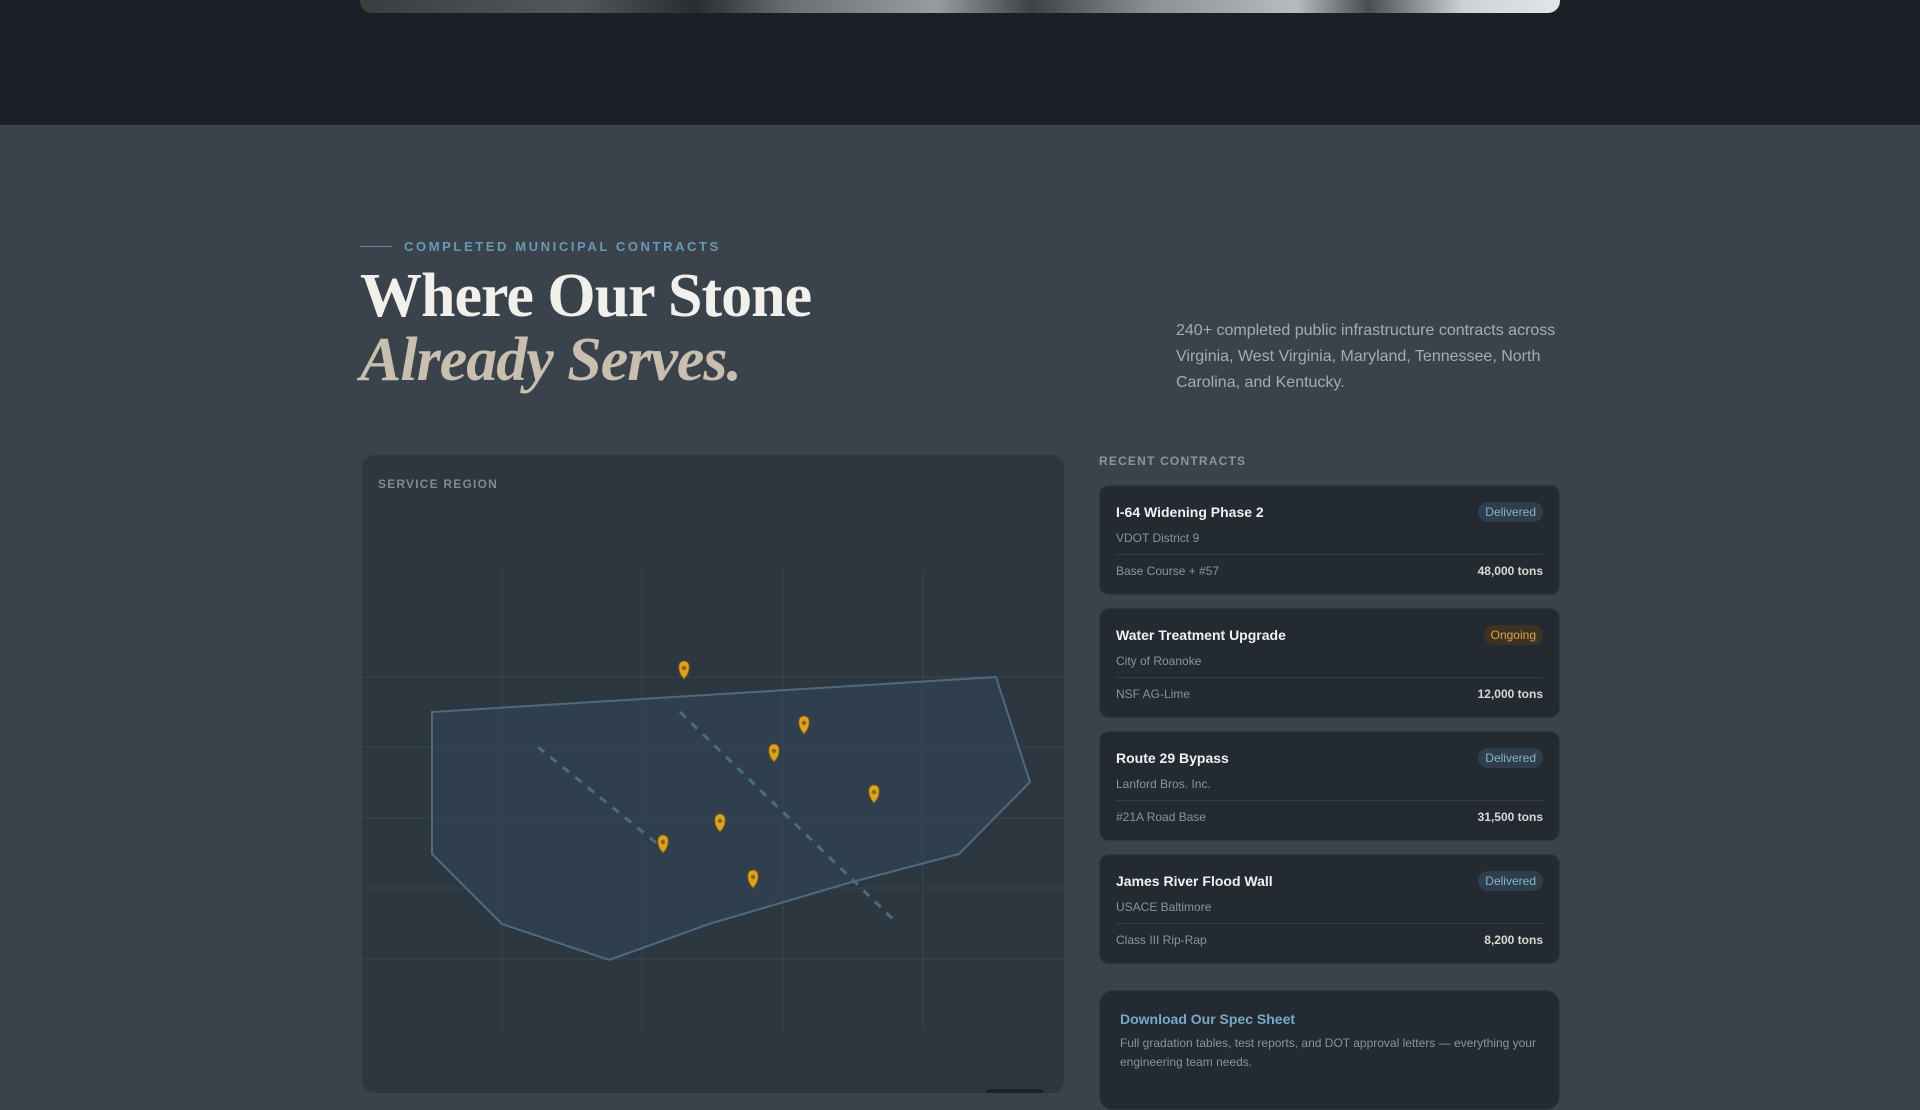 This screenshot has height=1110, width=1920. Describe the element at coordinates (1163, 784) in the screenshot. I see `contract-client: Lanford Bros. Inc.` at that location.